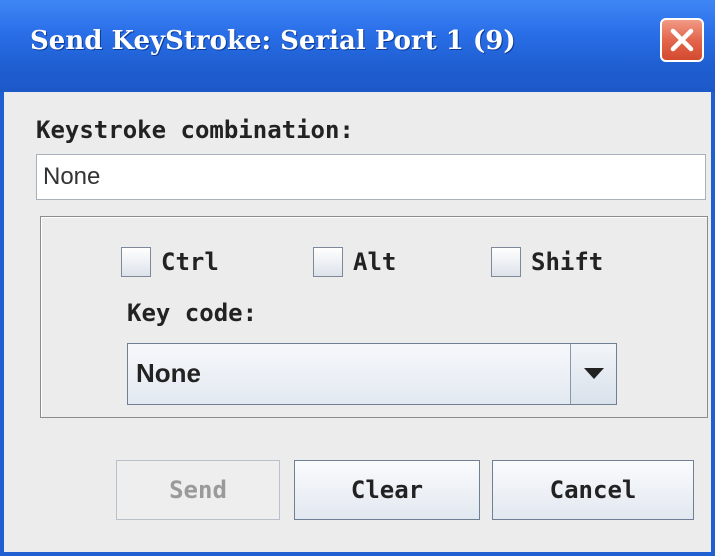  I want to click on cancel-button: Cancel, so click(593, 490).